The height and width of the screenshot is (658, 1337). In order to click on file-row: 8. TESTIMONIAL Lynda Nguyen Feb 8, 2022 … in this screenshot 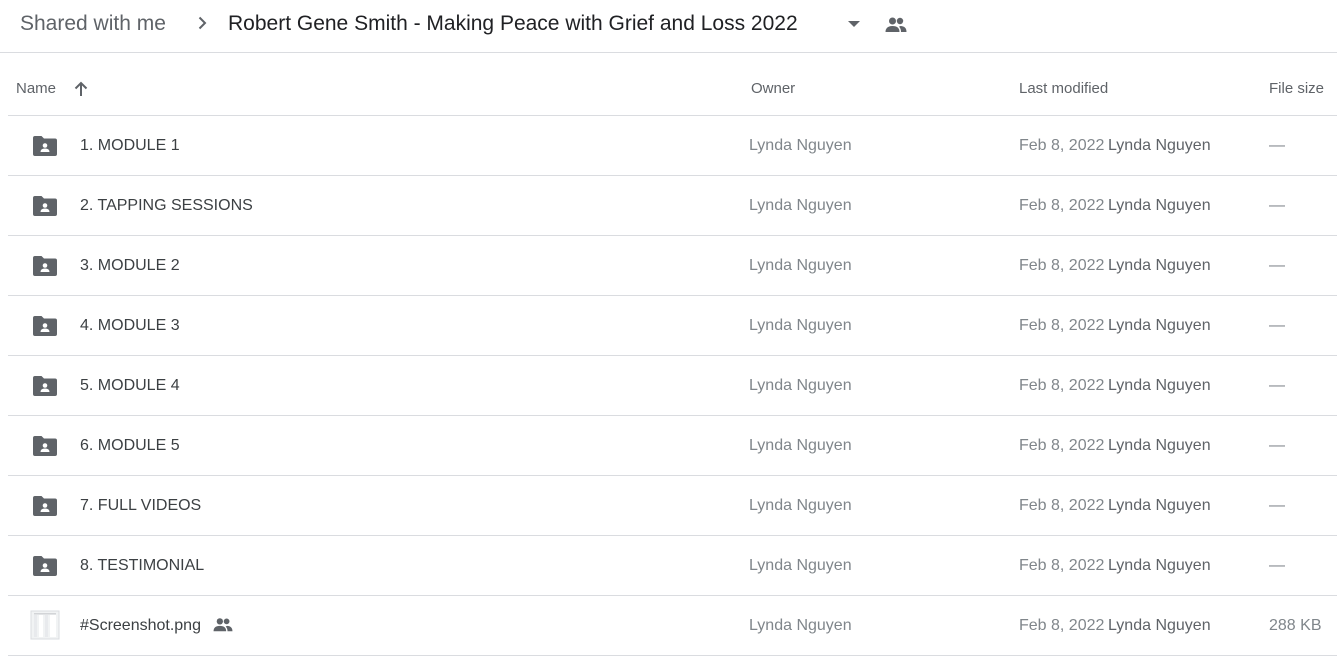, I will do `click(672, 566)`.